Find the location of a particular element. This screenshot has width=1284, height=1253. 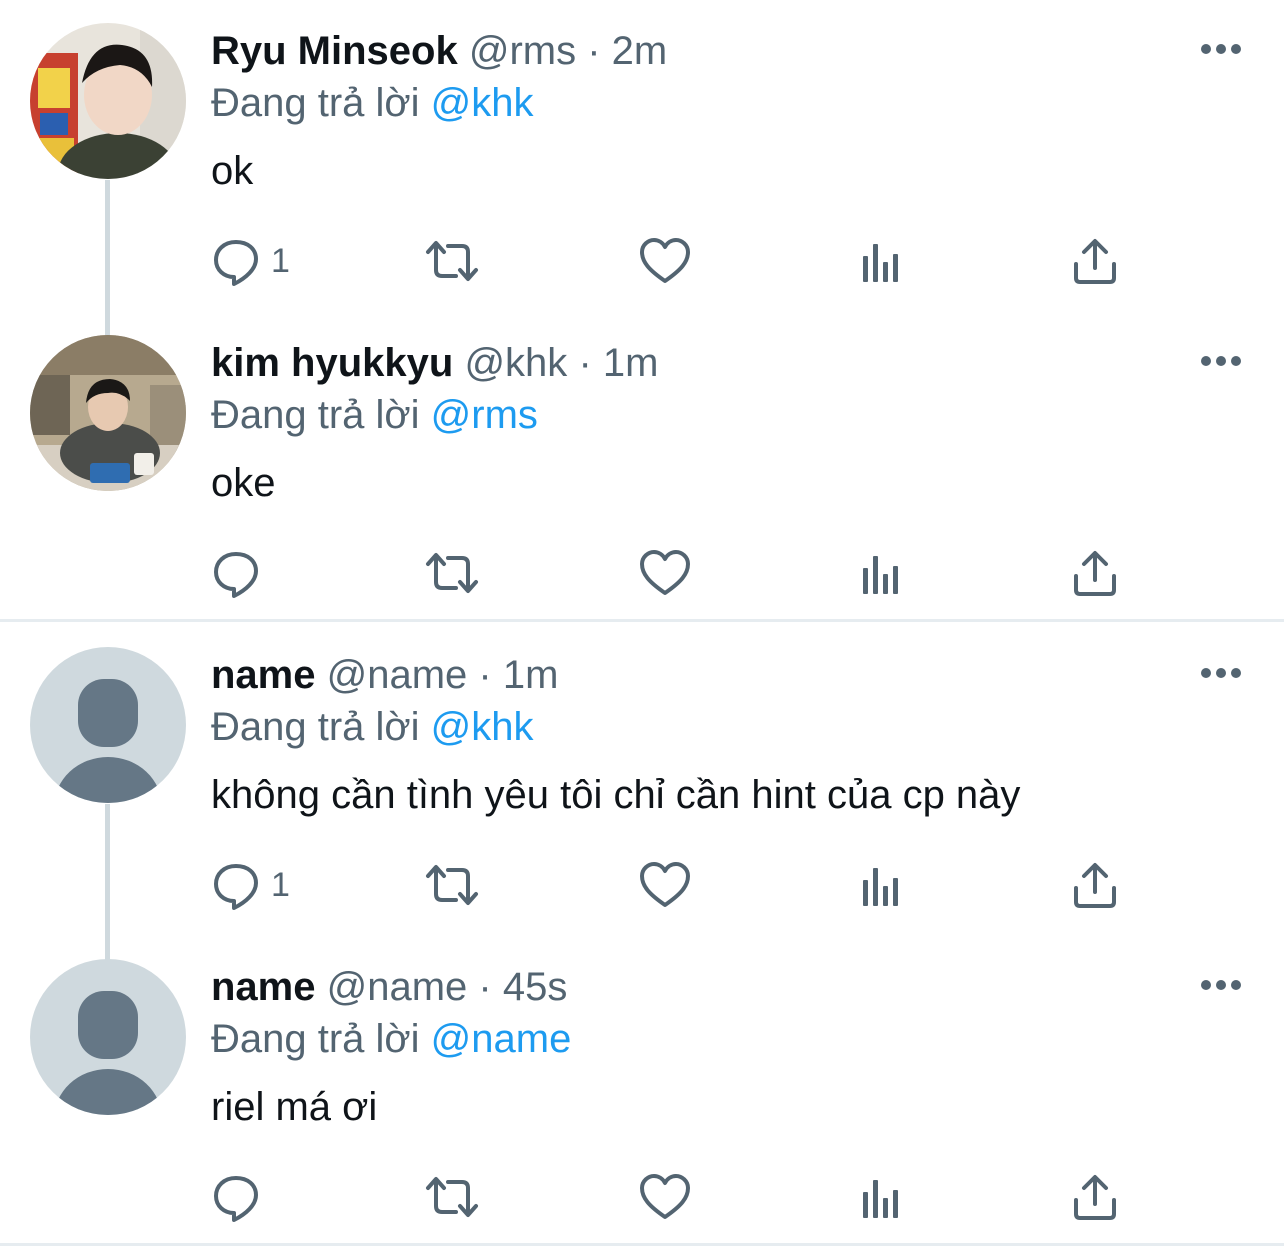

mention-link: @rms is located at coordinates (484, 415).